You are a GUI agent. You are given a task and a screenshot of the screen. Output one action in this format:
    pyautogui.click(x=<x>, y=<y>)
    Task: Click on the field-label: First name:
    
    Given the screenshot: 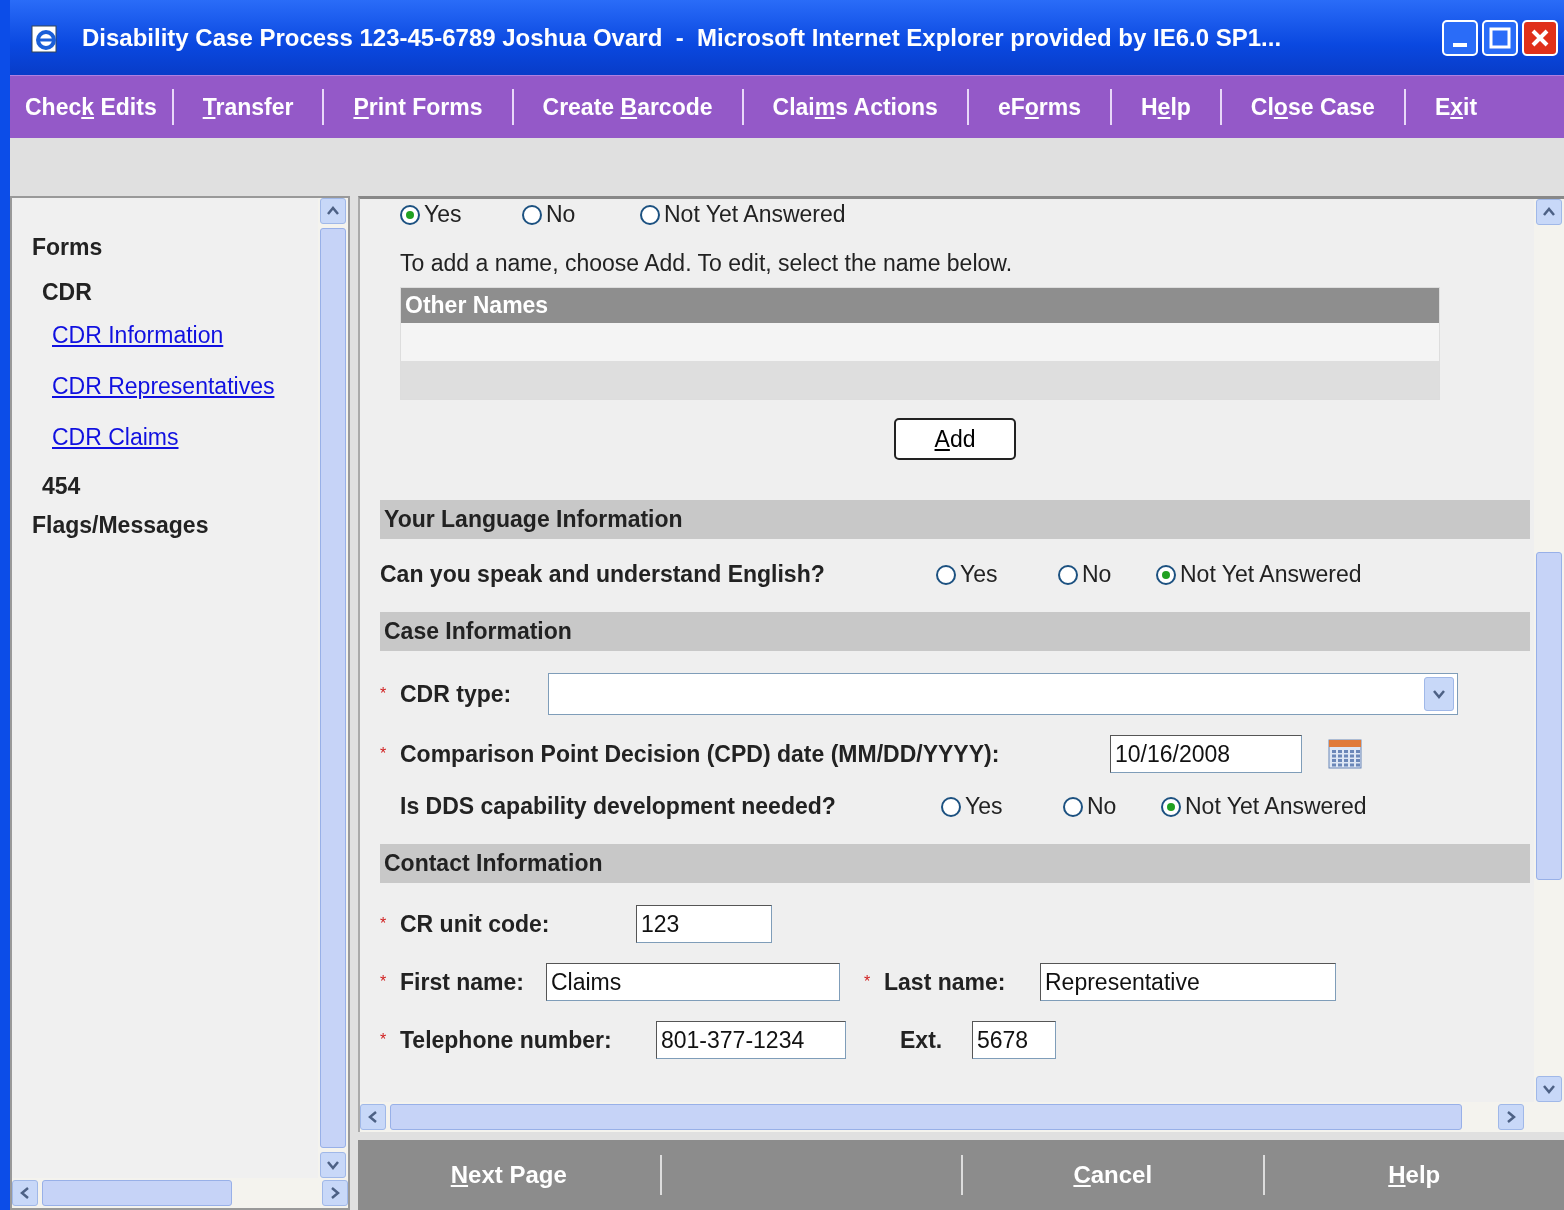 What is the action you would take?
    pyautogui.click(x=462, y=982)
    